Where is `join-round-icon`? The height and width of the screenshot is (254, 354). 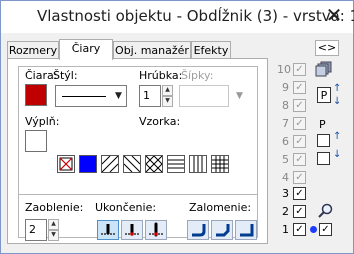
join-round-icon is located at coordinates (199, 230).